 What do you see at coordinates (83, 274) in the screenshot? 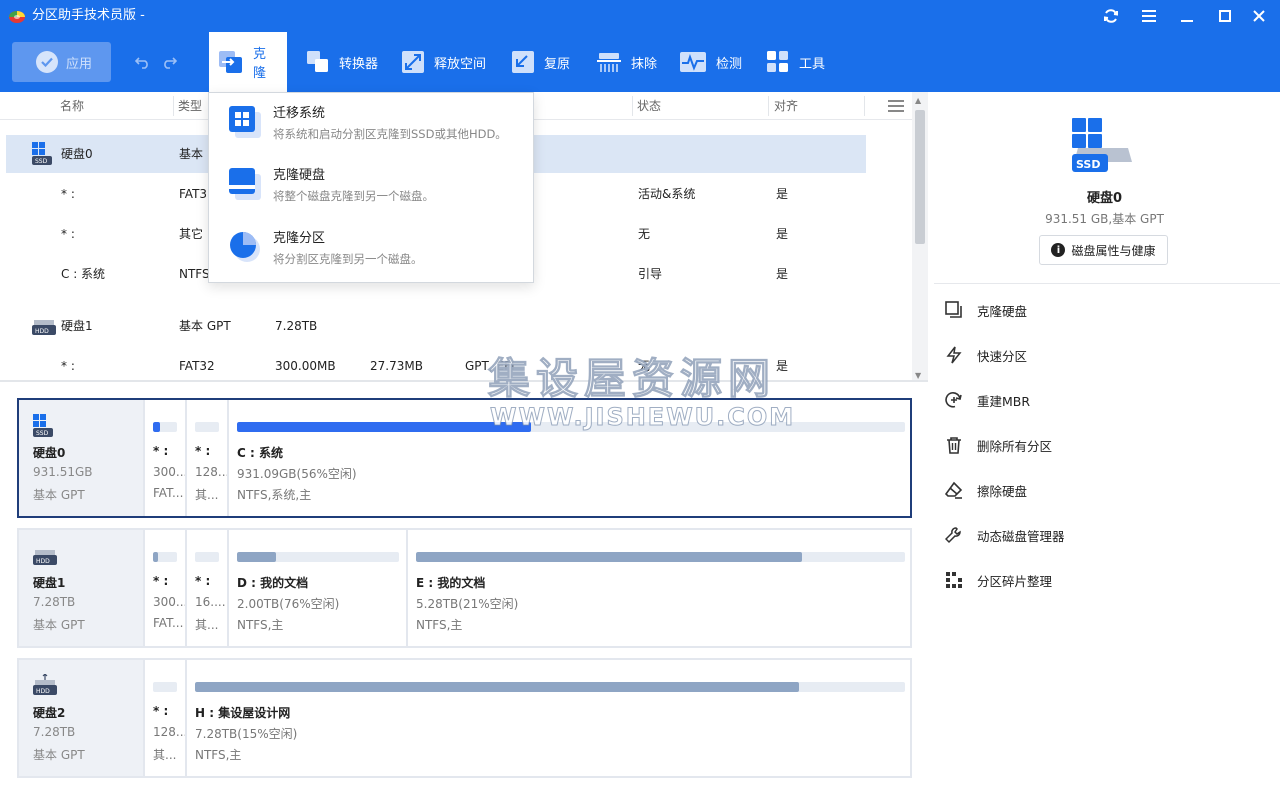
I see `row-name: C : 系统` at bounding box center [83, 274].